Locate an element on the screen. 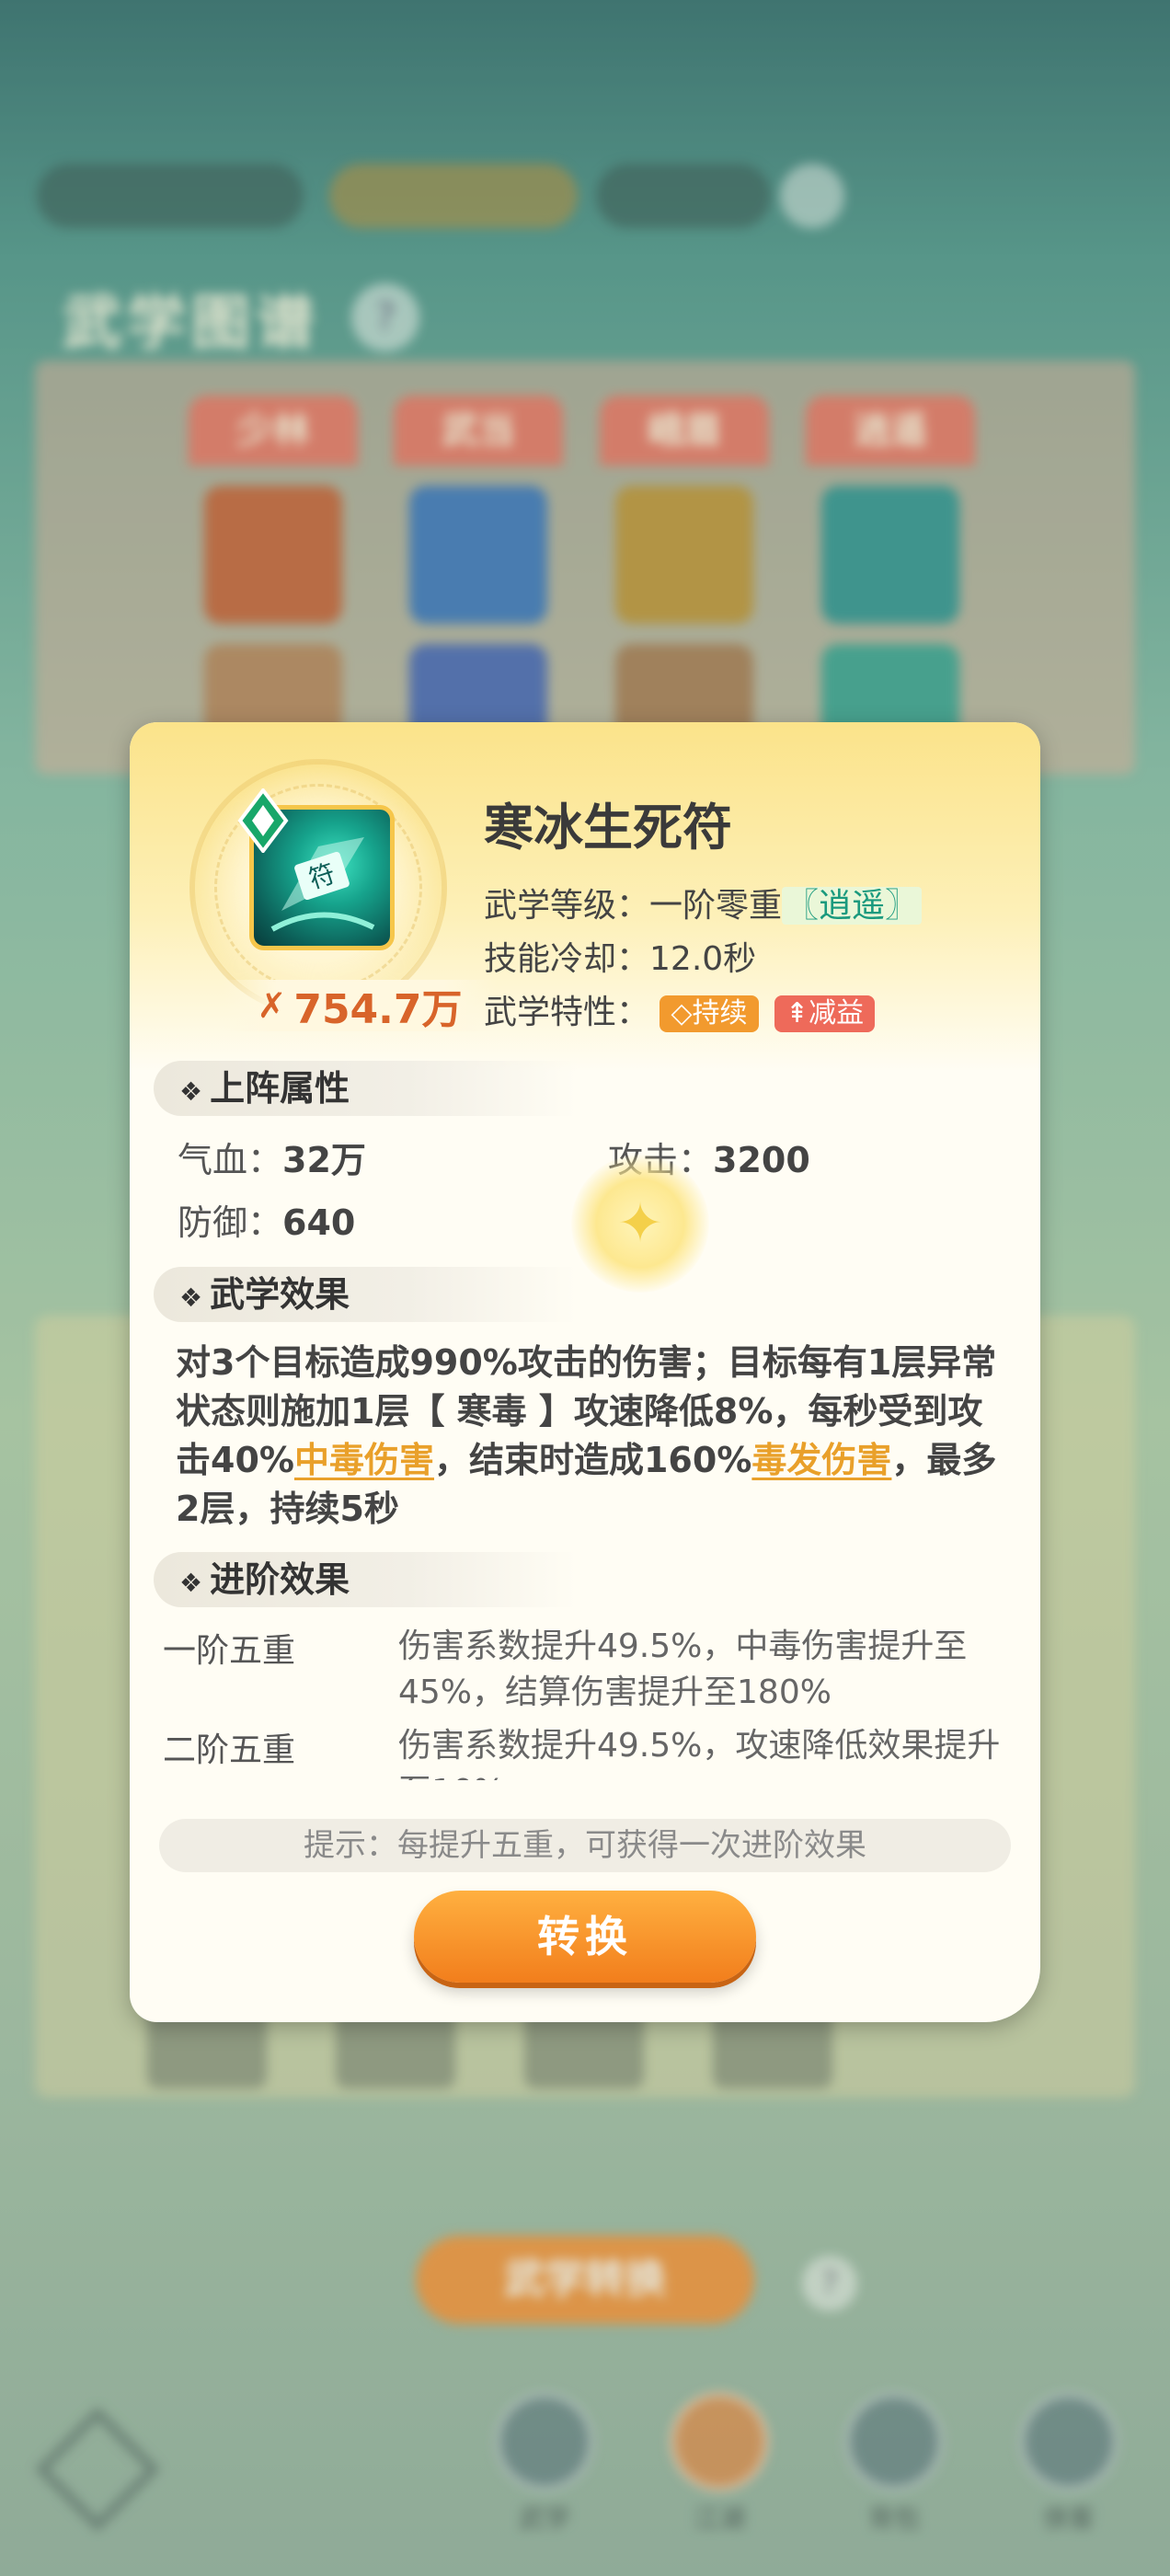 This screenshot has height=2576, width=1170. section-advance-header: ❖ 进阶效果 is located at coordinates (365, 1579).